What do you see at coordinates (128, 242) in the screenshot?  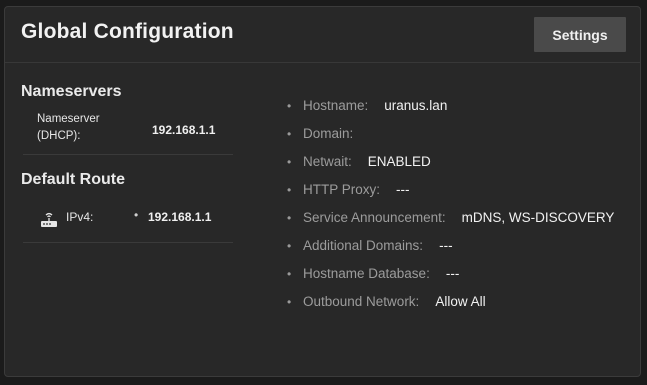 I see `default-route-divider` at bounding box center [128, 242].